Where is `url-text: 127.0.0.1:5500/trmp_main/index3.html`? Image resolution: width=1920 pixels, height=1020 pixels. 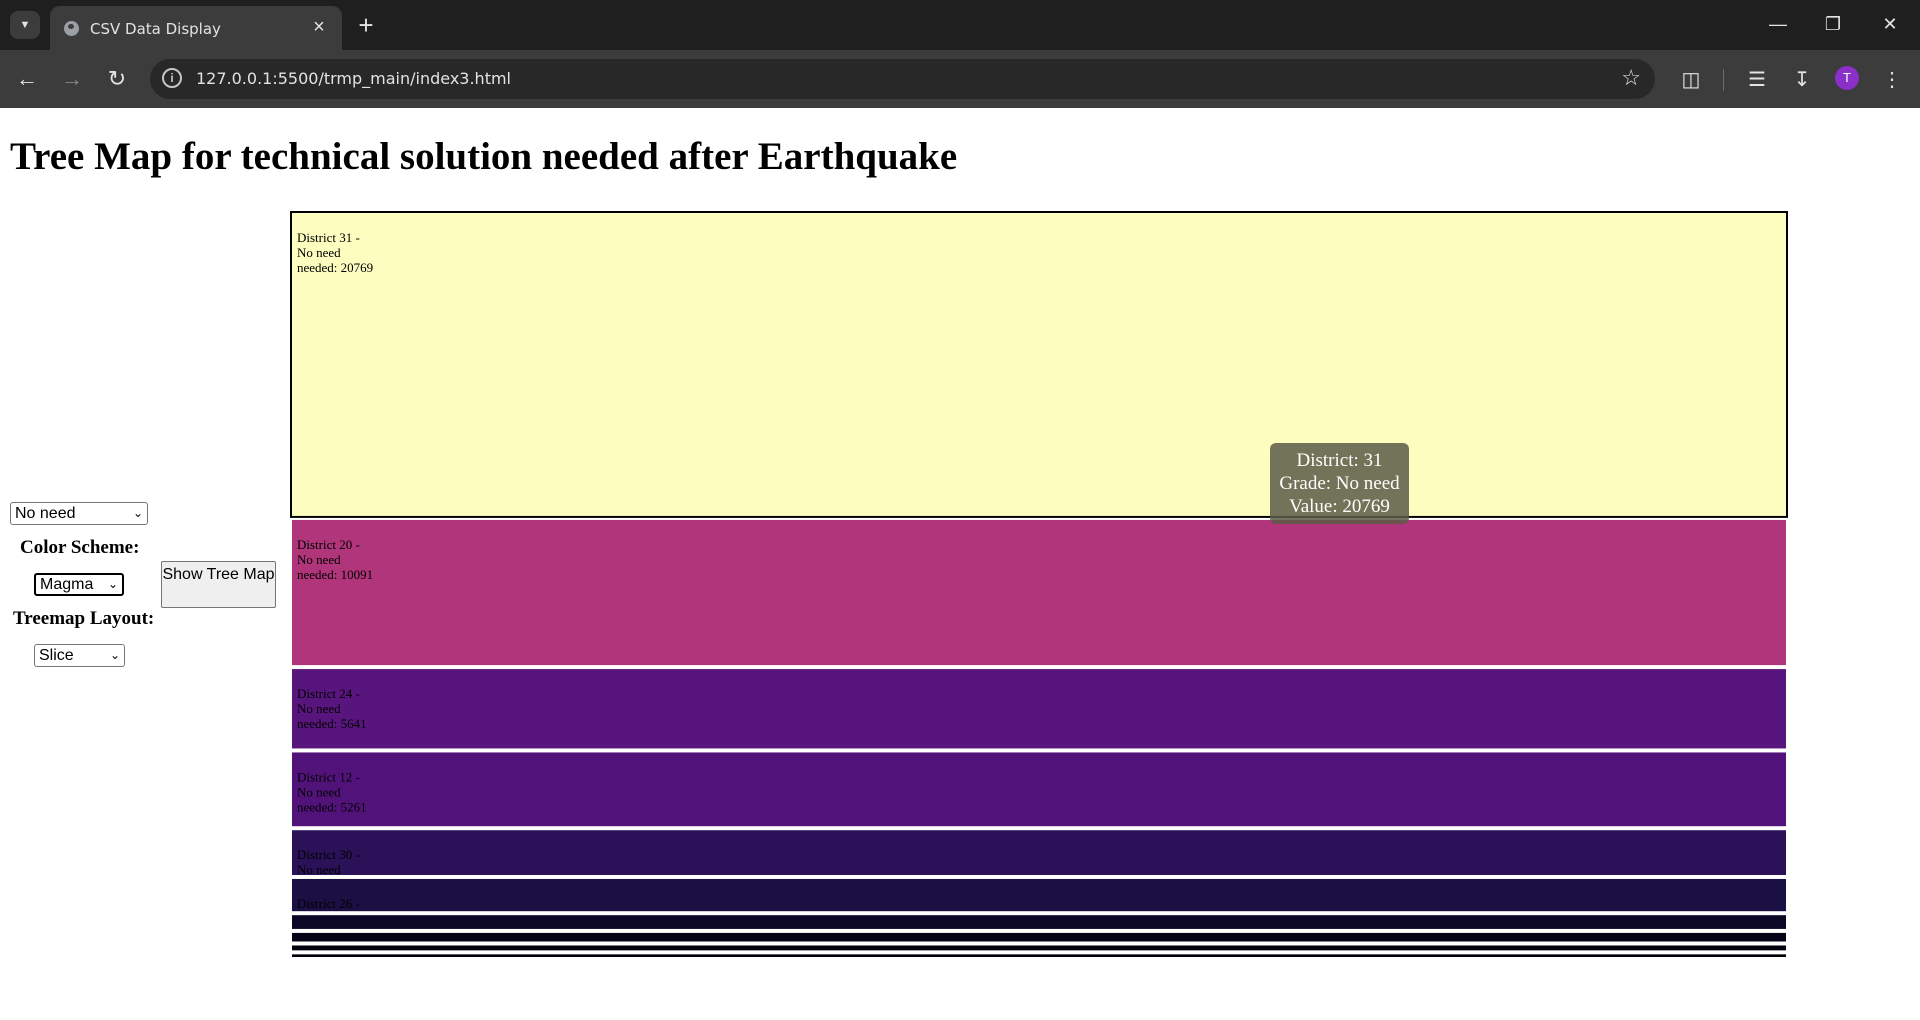 url-text: 127.0.0.1:5500/trmp_main/index3.html is located at coordinates (353, 78).